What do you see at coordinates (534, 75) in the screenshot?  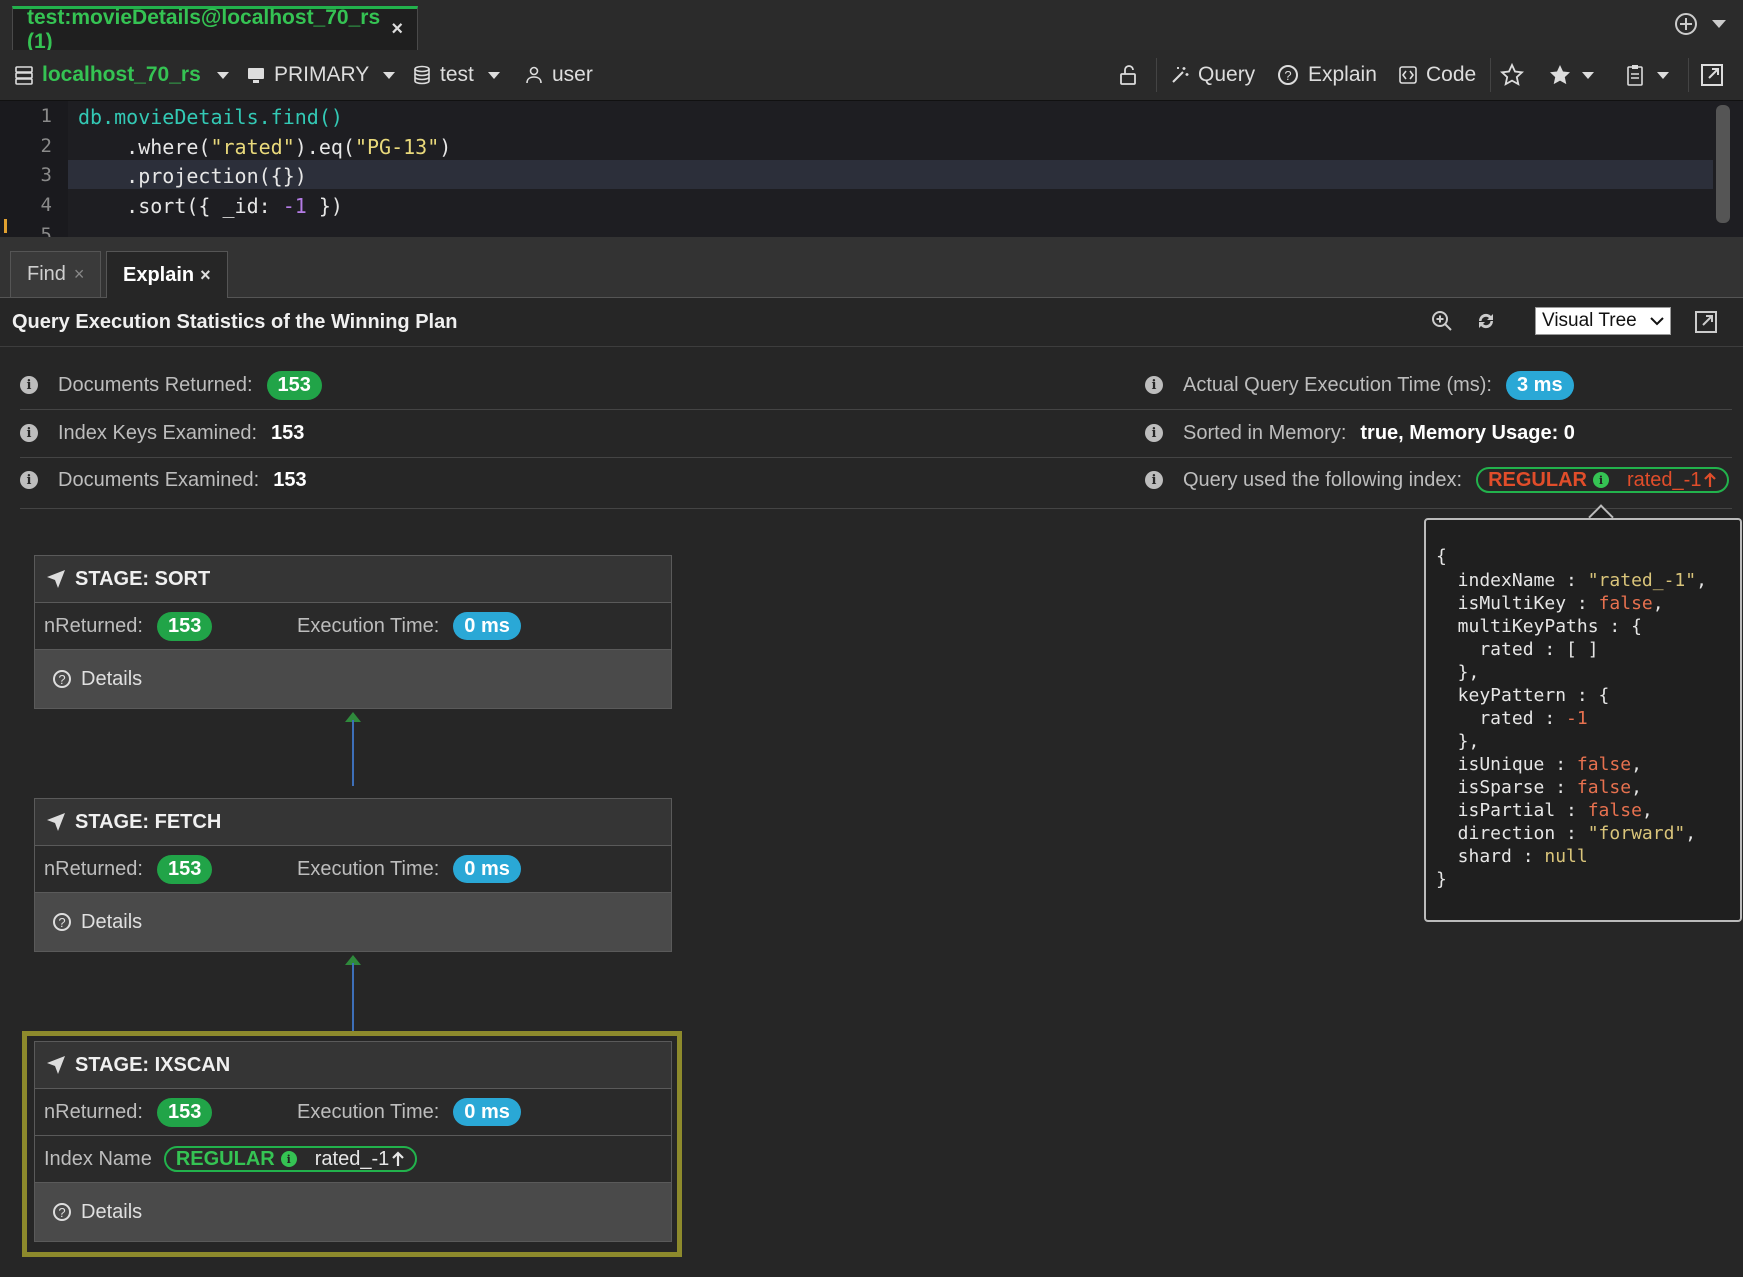 I see `user-icon` at bounding box center [534, 75].